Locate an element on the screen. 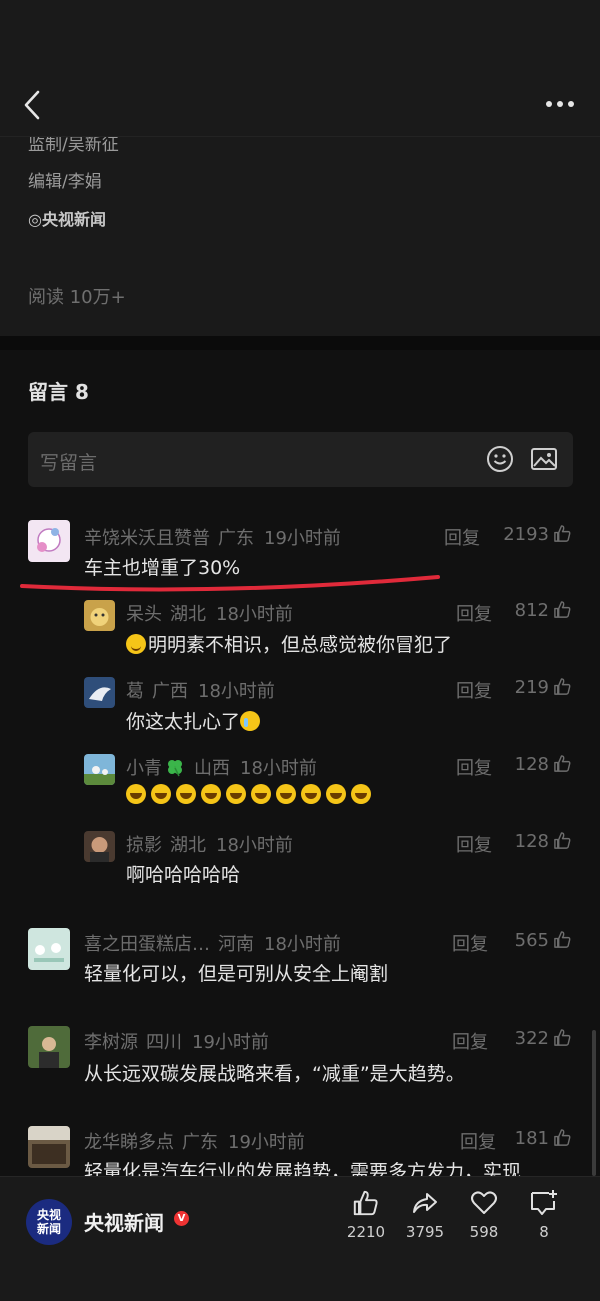 The height and width of the screenshot is (1301, 600). more-options-button is located at coordinates (560, 104).